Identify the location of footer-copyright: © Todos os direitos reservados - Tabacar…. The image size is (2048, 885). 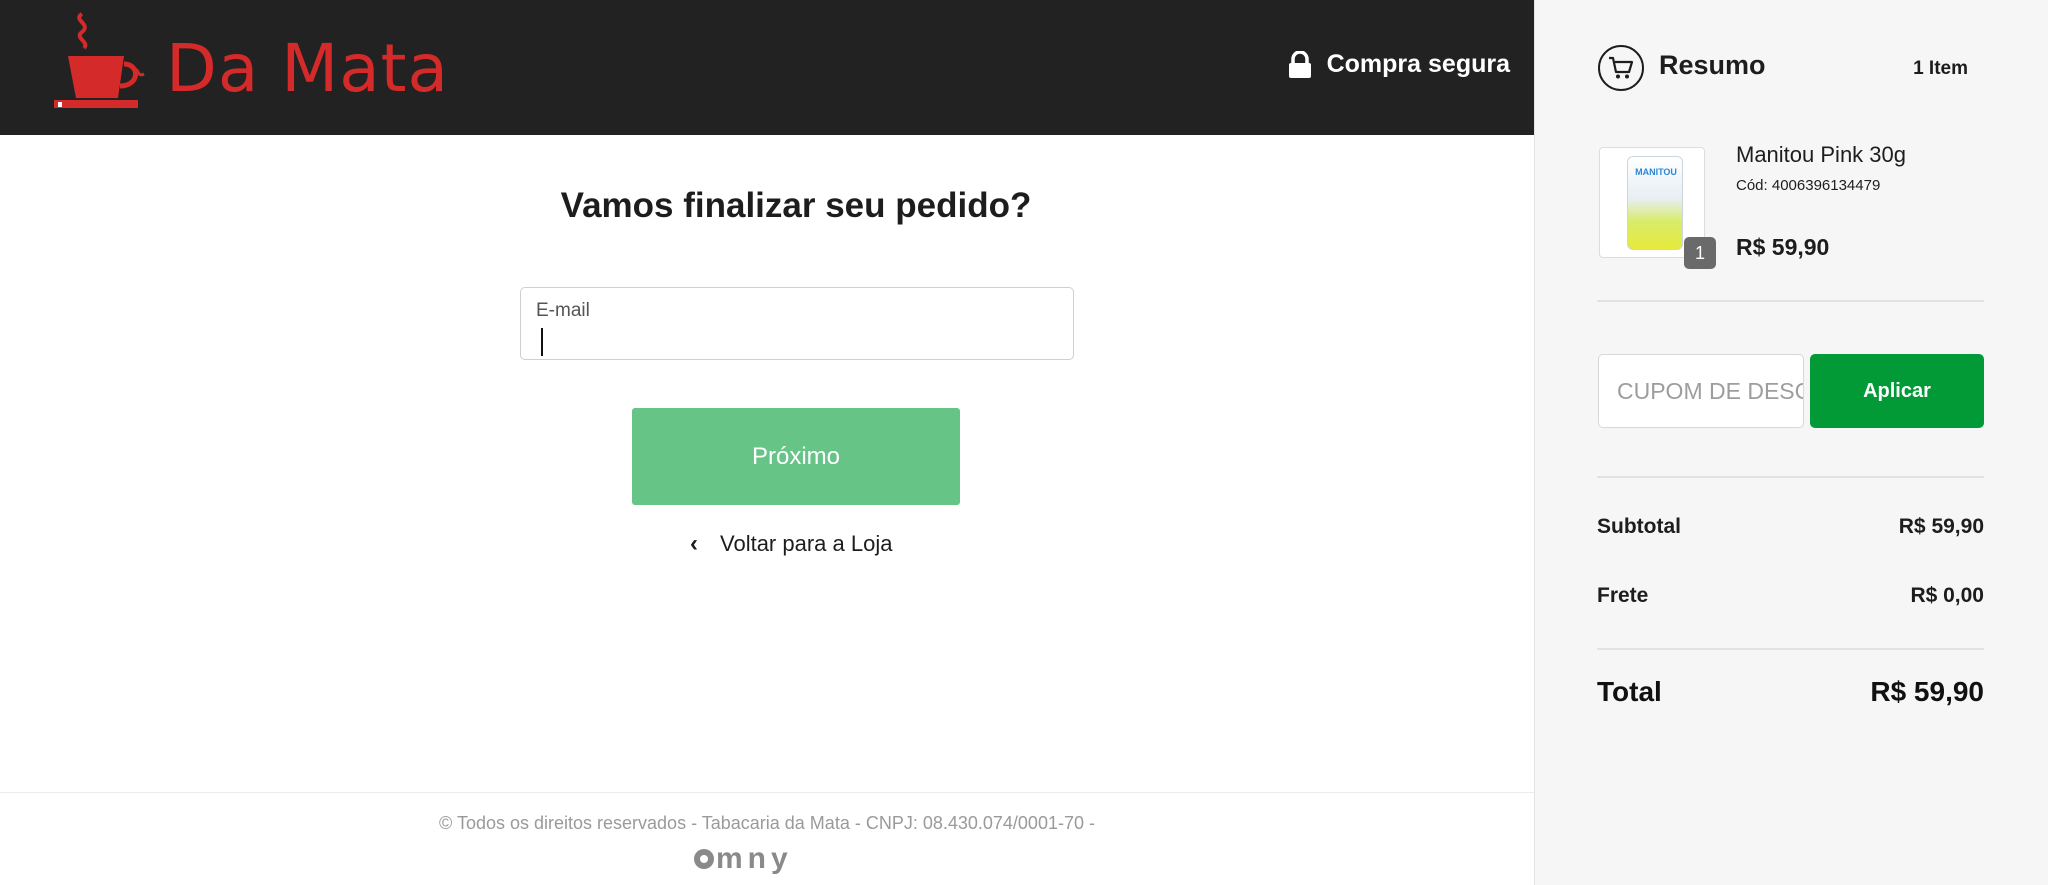
(767, 823).